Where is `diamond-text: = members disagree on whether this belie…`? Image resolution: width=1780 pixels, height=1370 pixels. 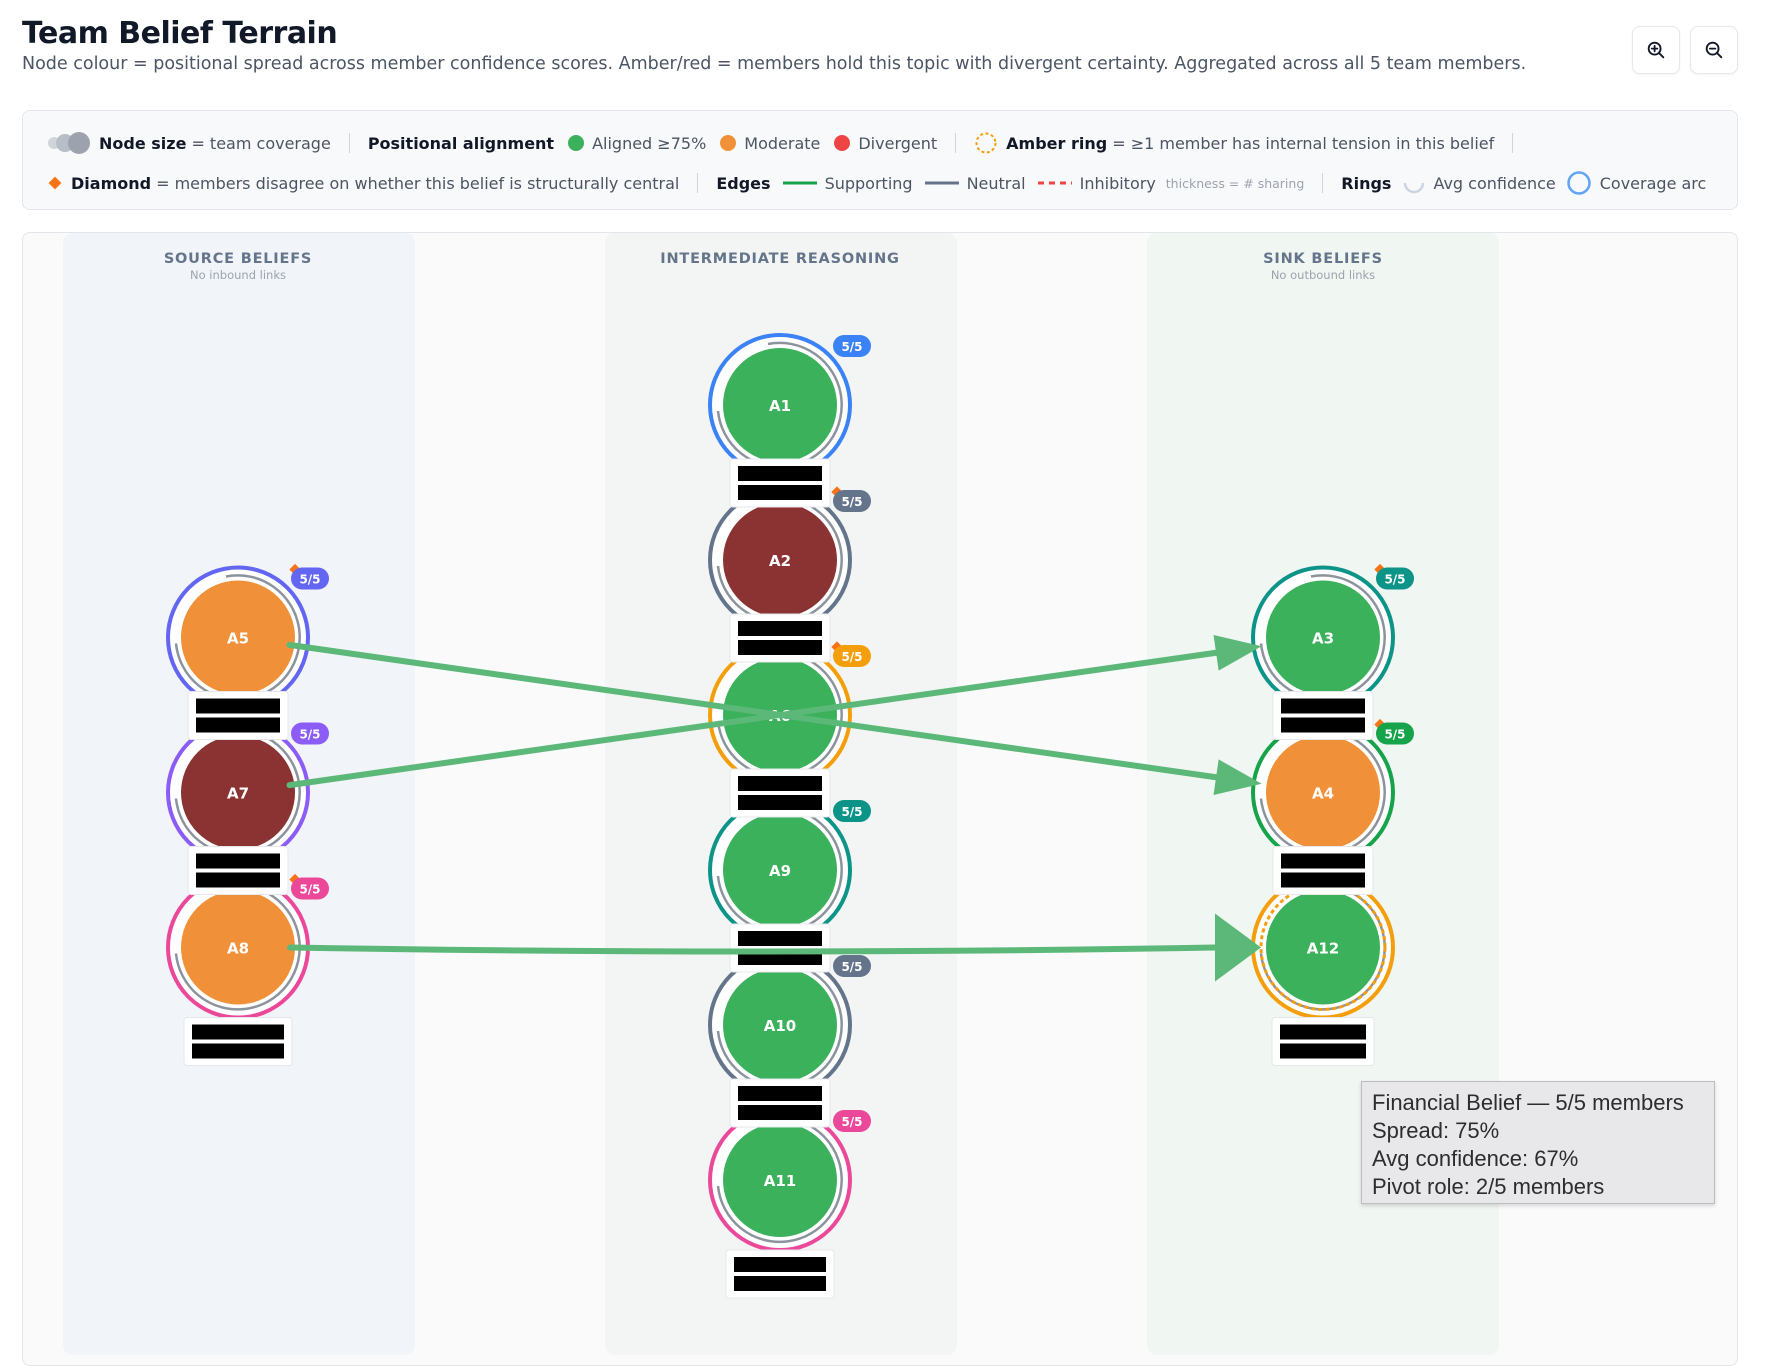 diamond-text: = members disagree on whether this belie… is located at coordinates (418, 183).